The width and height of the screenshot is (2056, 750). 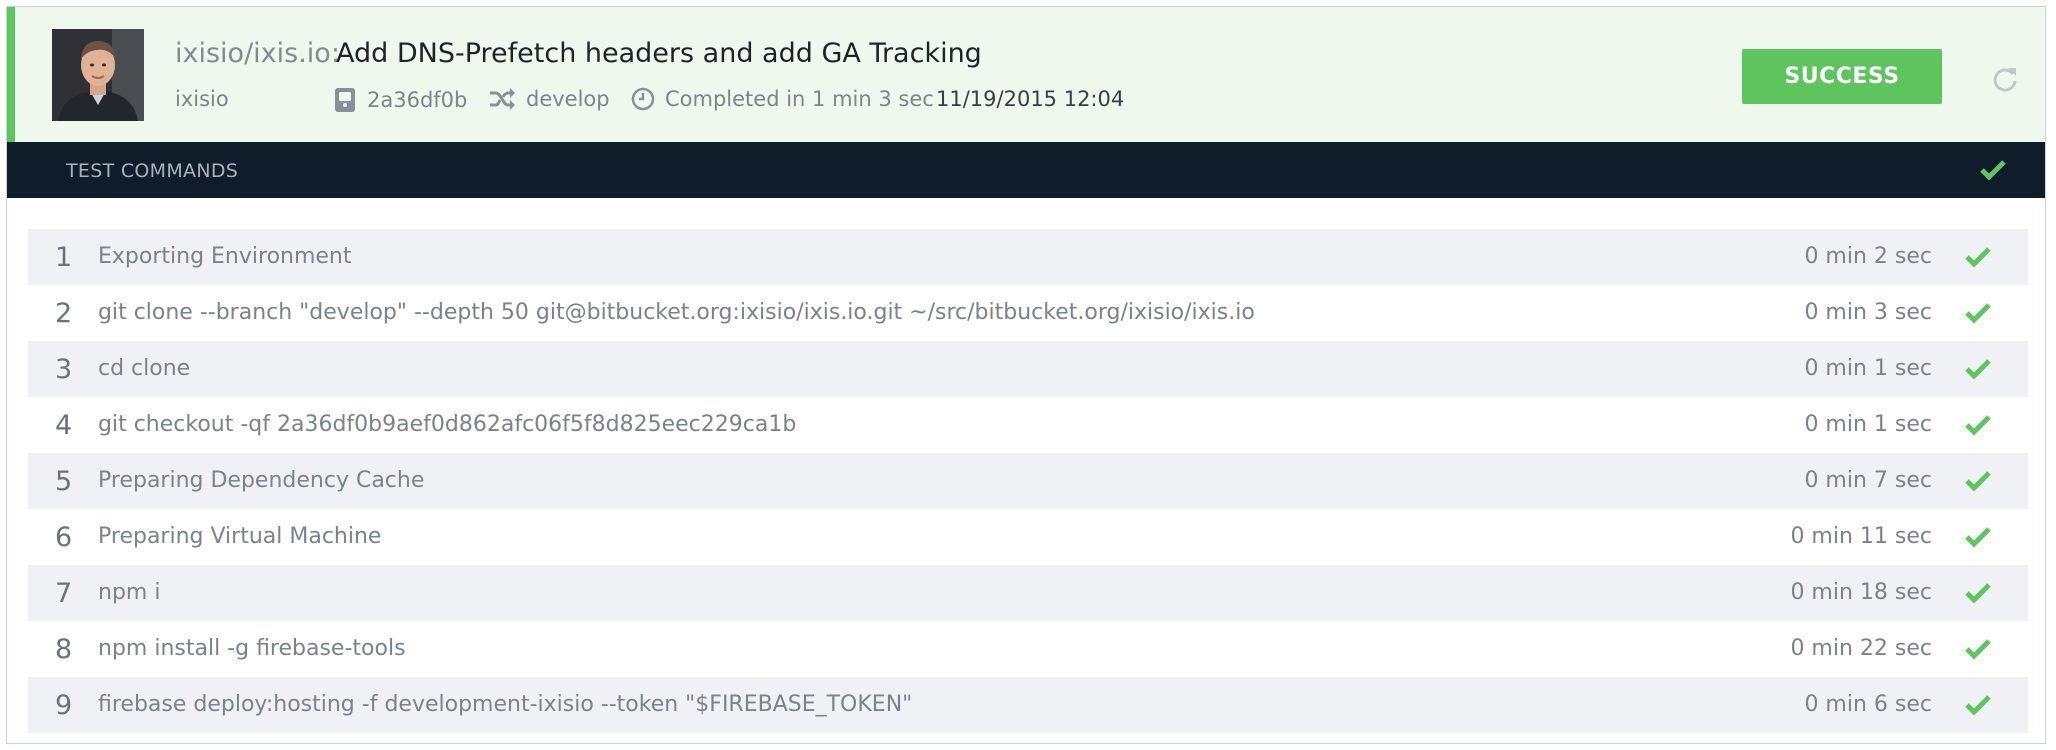 What do you see at coordinates (64, 537) in the screenshot?
I see `command-number: 6` at bounding box center [64, 537].